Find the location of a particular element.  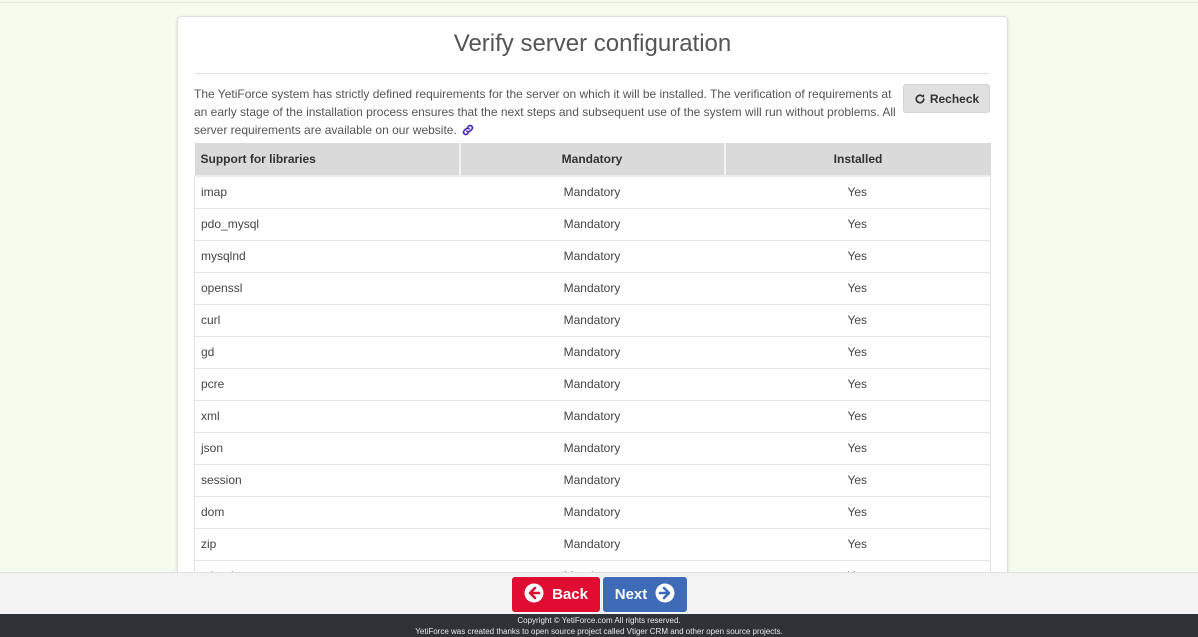

next-label: Next is located at coordinates (631, 594).